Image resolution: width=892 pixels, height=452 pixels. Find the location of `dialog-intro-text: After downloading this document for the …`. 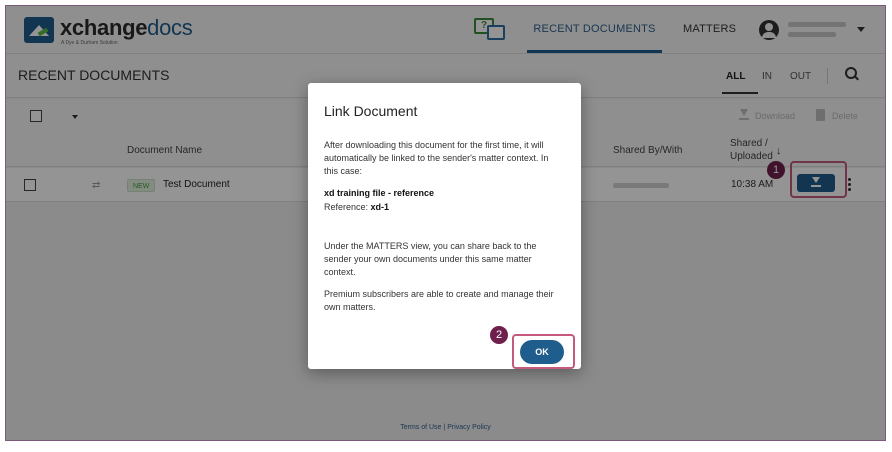

dialog-intro-text: After downloading this document for the … is located at coordinates (436, 158).